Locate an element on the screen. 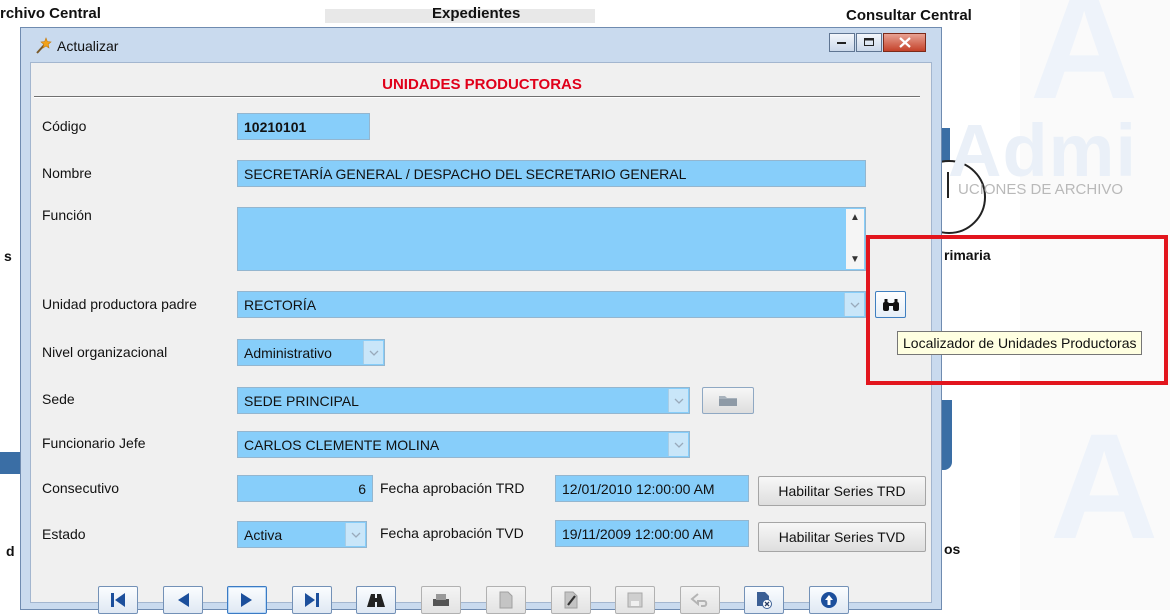  binoculars-search-icon is located at coordinates (376, 600).